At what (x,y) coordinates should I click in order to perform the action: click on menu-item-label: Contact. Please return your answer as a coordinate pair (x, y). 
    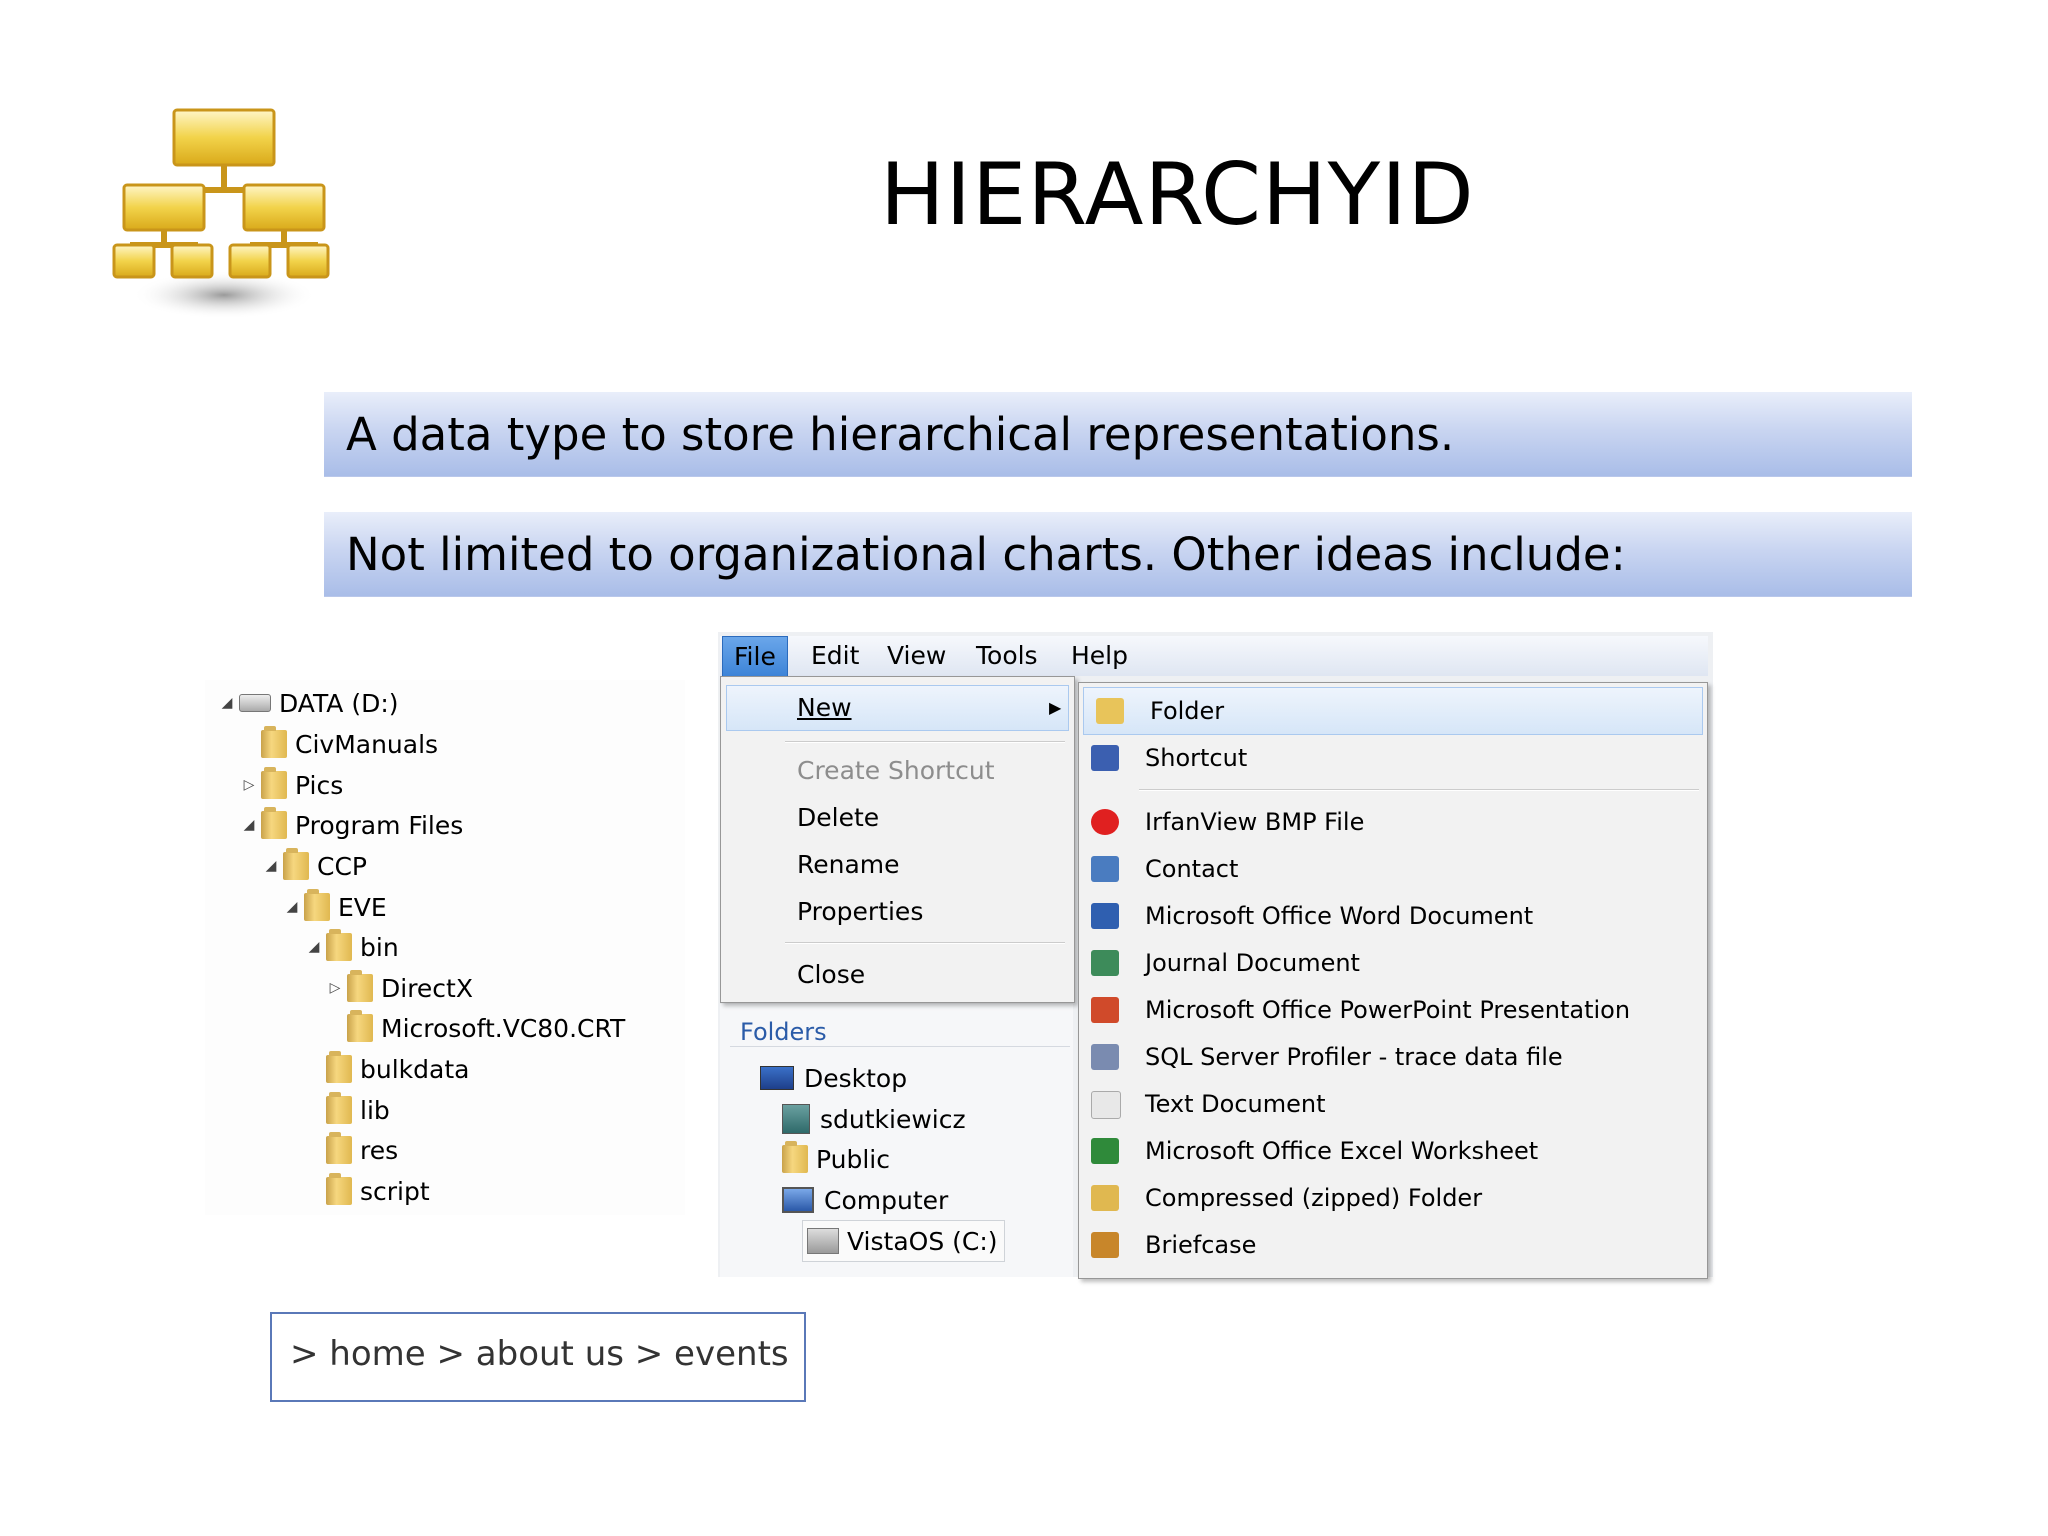
    Looking at the image, I should click on (1192, 869).